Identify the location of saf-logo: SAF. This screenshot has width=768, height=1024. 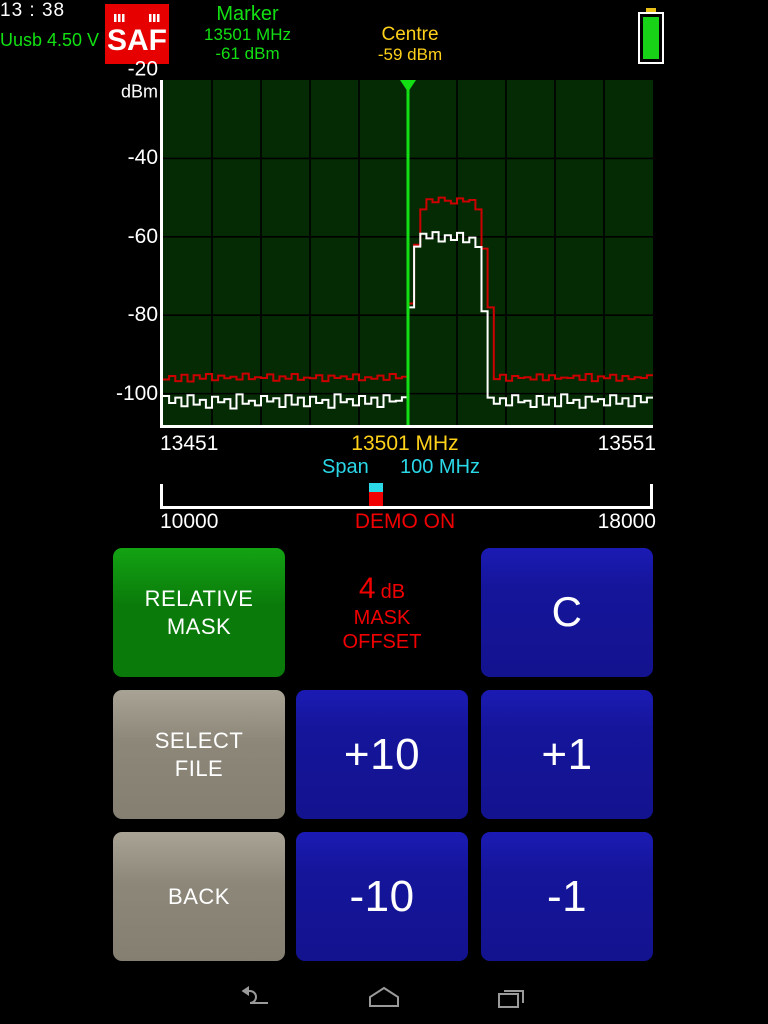
(137, 34).